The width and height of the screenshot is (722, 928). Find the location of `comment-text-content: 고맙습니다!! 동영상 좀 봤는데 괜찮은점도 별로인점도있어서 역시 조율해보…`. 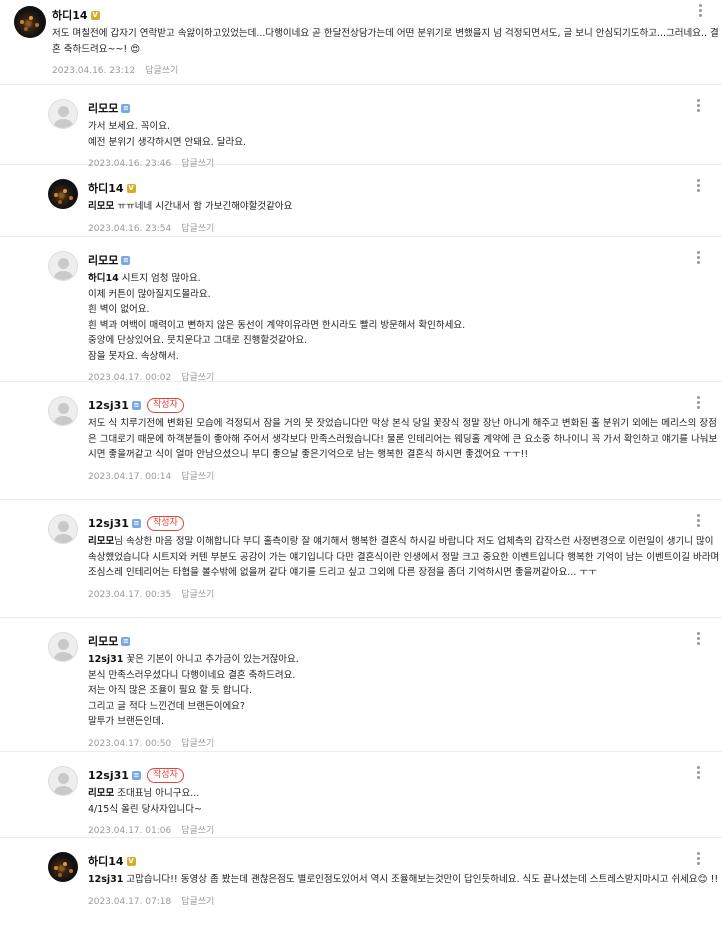

comment-text-content: 고맙습니다!! 동영상 좀 봤는데 괜찮은점도 별로인점도있어서 역시 조율해보… is located at coordinates (421, 879).